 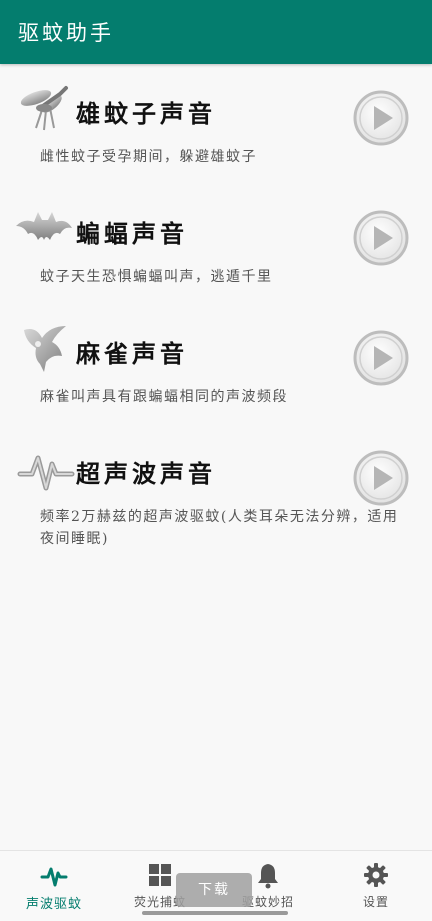 I want to click on sound-description: 雌性蚊子受孕期间，躲避雄蚊子, so click(x=148, y=157).